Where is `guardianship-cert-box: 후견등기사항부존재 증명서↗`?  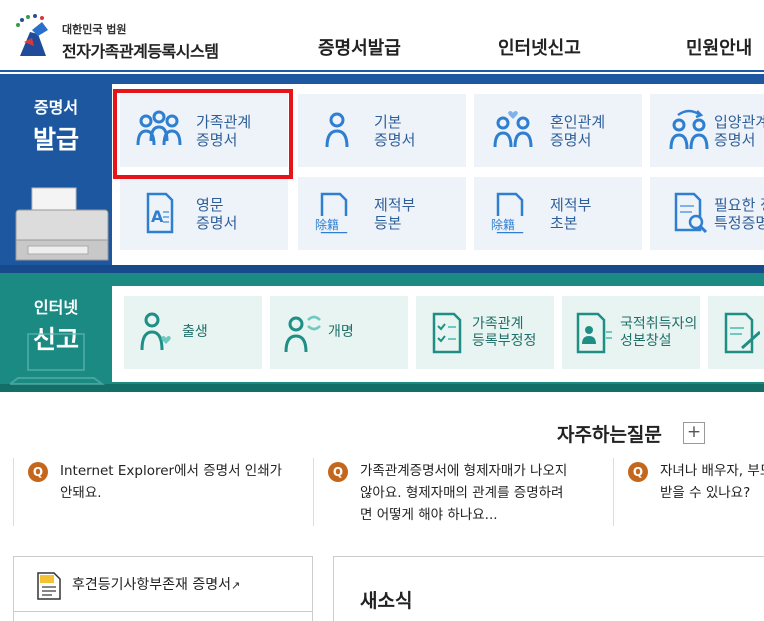 guardianship-cert-box: 후견등기사항부존재 증명서↗ is located at coordinates (163, 588).